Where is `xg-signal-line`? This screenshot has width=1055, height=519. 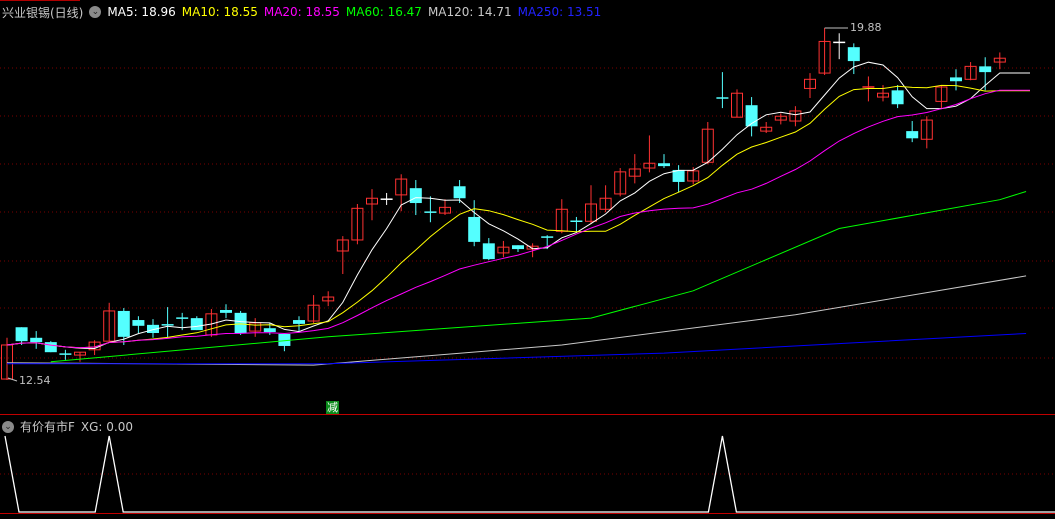
xg-signal-line is located at coordinates (529, 474).